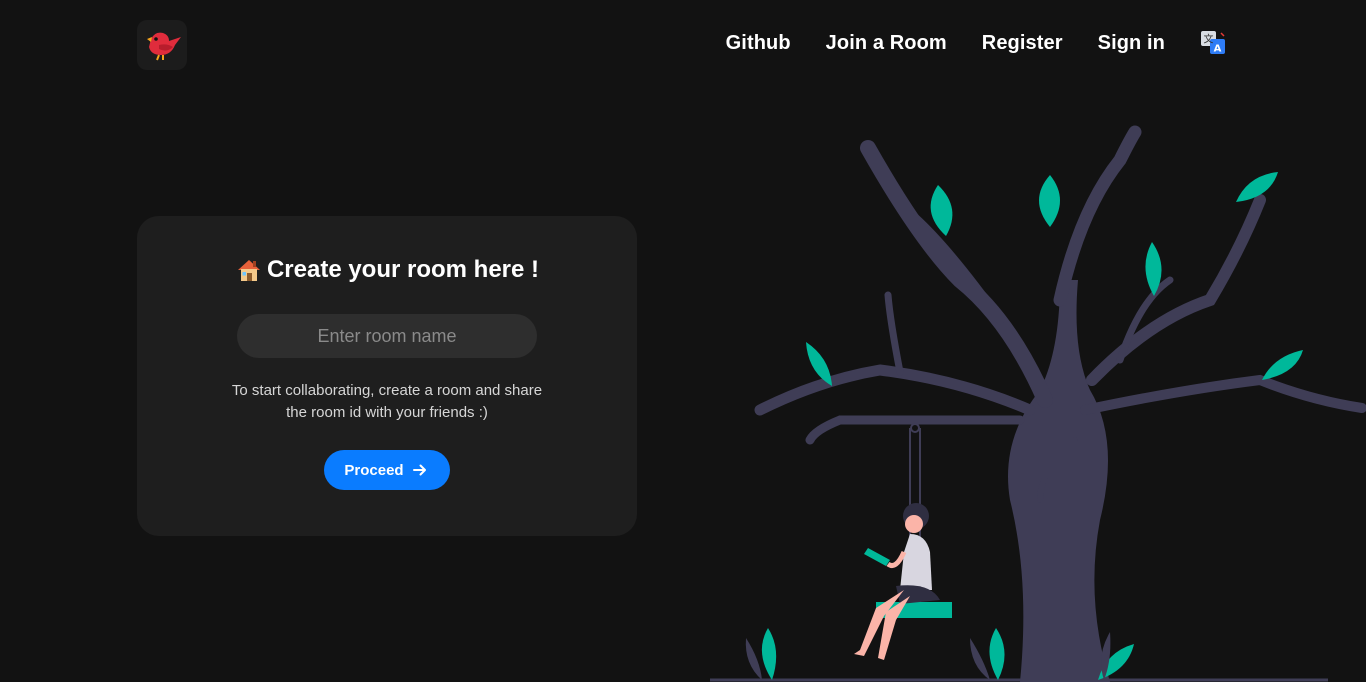 This screenshot has height=682, width=1366. I want to click on proceed-button: Proceed, so click(387, 470).